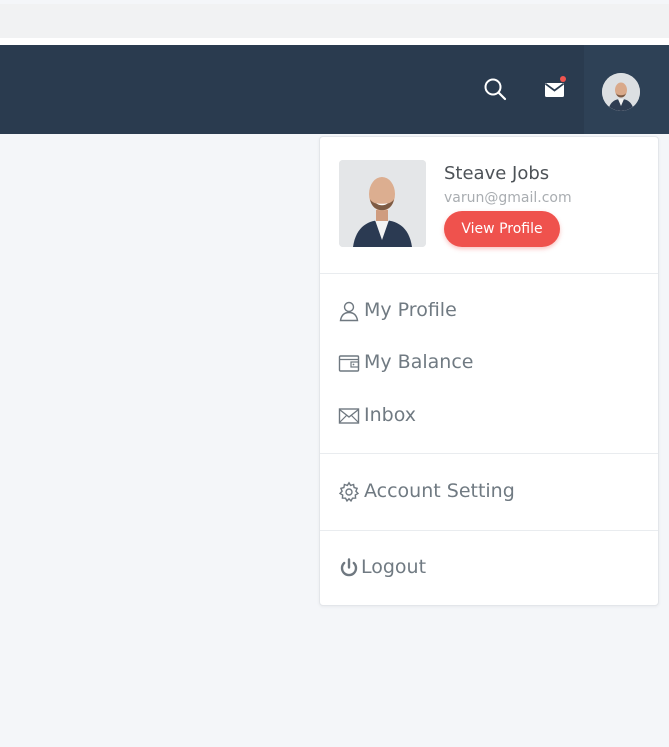  I want to click on menu-label: Inbox, so click(390, 415).